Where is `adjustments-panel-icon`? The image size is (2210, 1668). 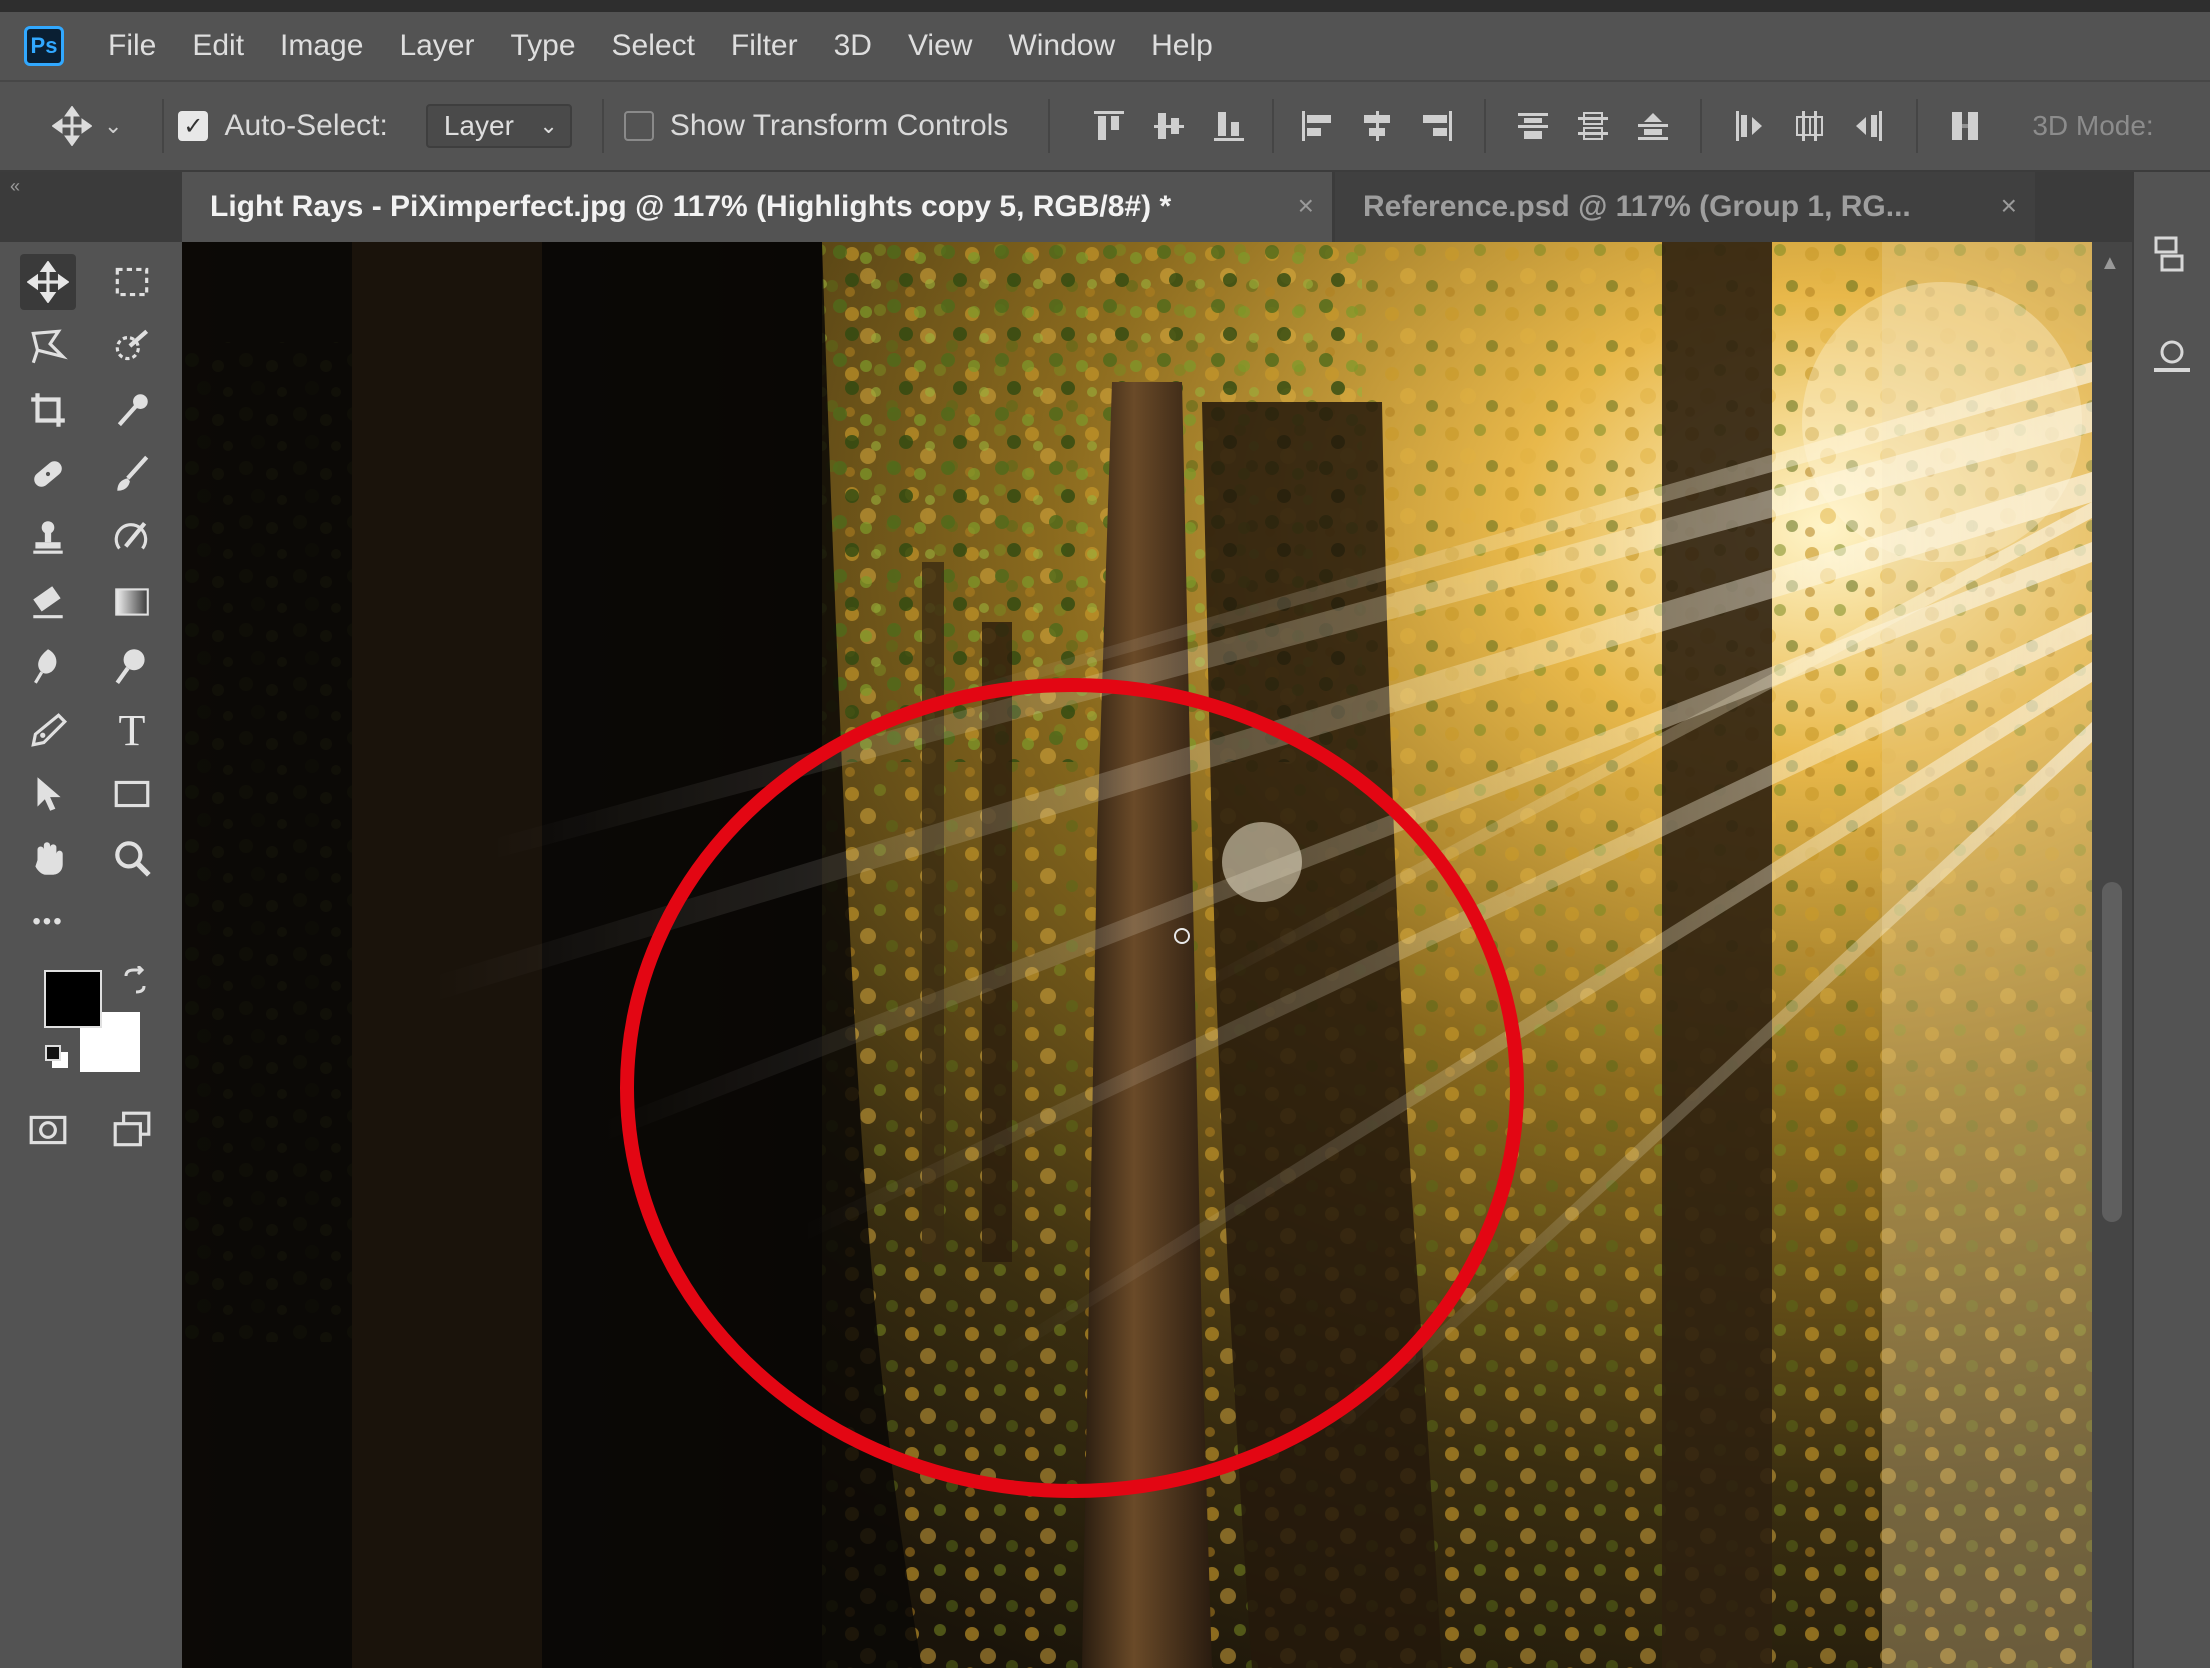 adjustments-panel-icon is located at coordinates (2172, 356).